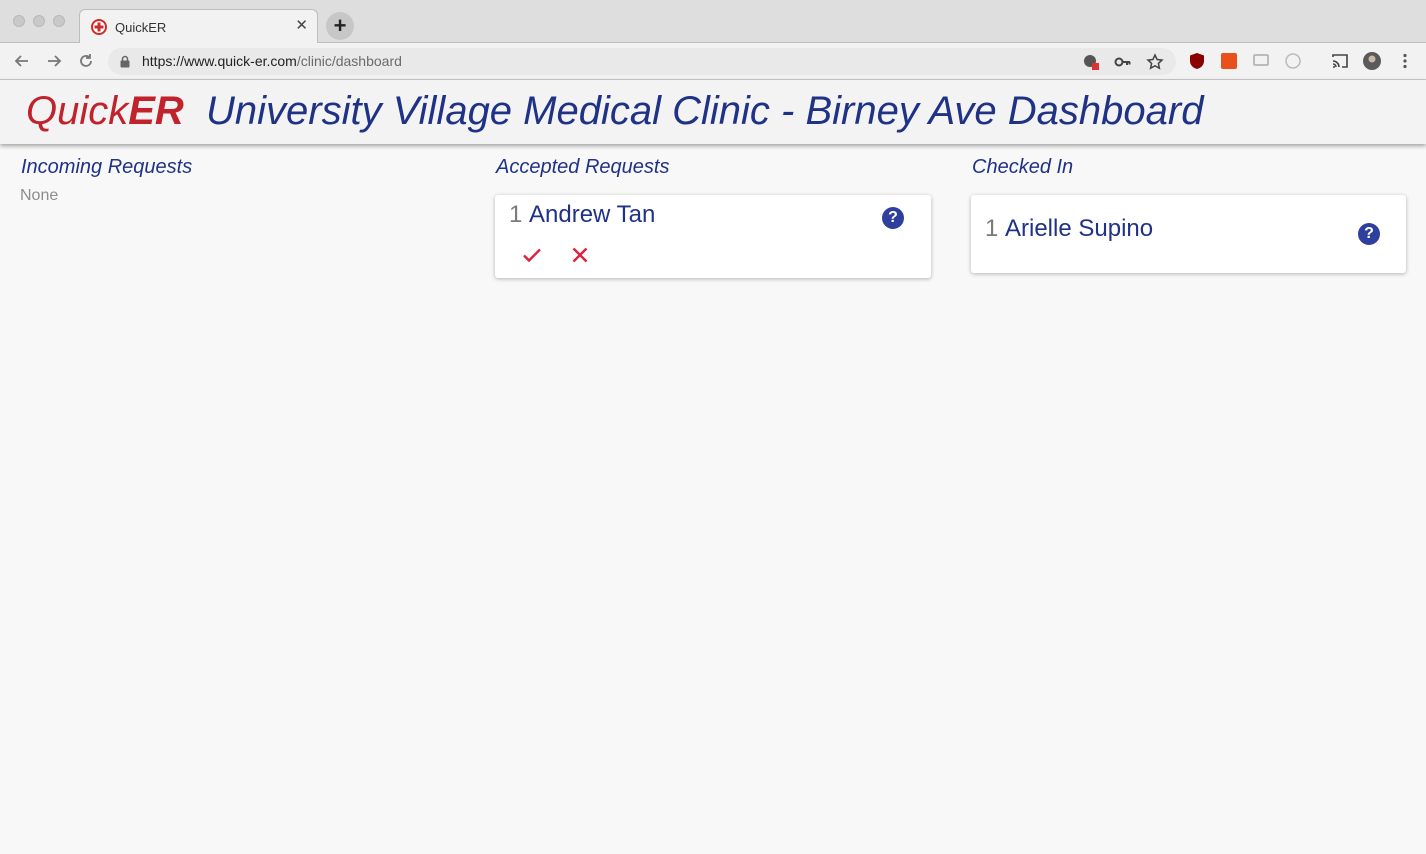 Image resolution: width=1426 pixels, height=854 pixels. I want to click on window-zoom-button, so click(59, 21).